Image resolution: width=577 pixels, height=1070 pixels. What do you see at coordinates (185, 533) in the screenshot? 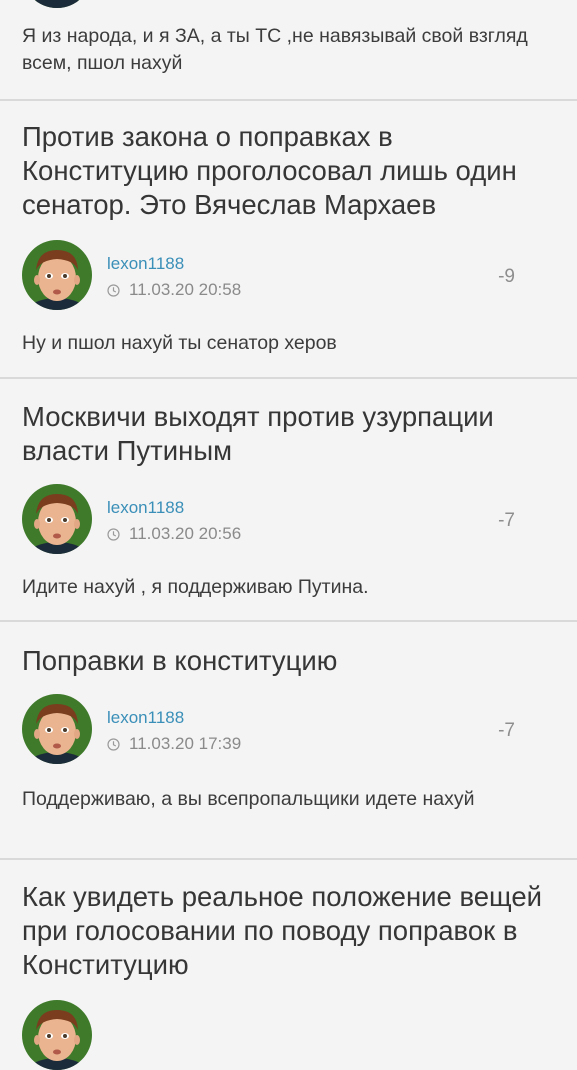
I see `timestamp-text: 11.03.20 20:56` at bounding box center [185, 533].